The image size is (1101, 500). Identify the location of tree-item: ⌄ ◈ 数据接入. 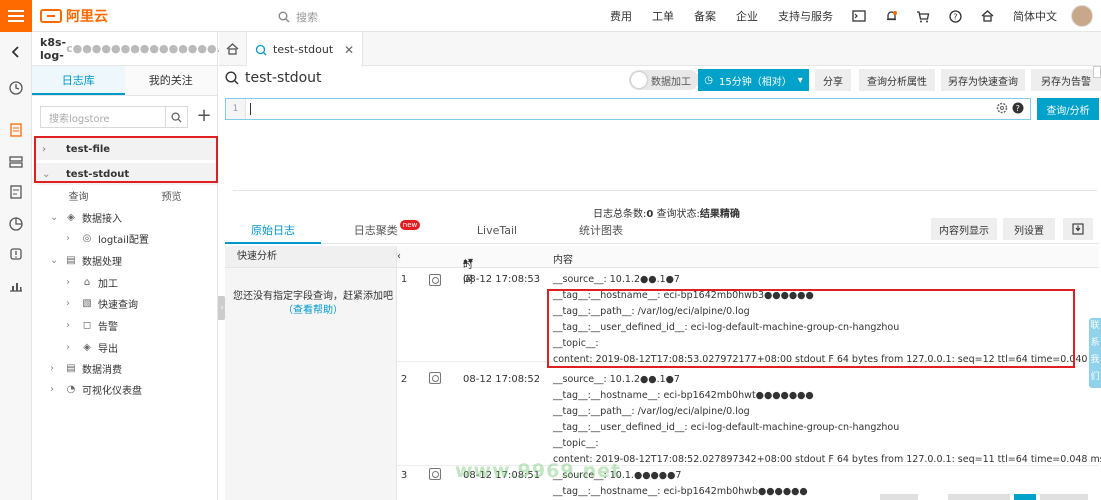
(86, 217).